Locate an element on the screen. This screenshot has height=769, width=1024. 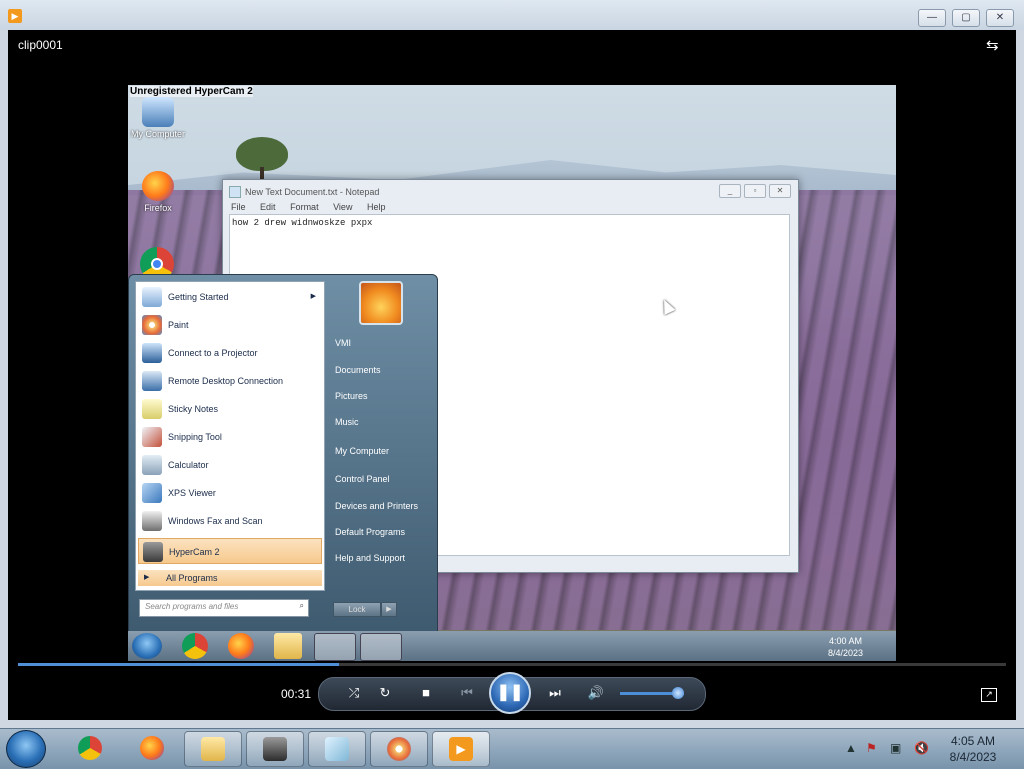
volume-icon: 🔊 is located at coordinates (596, 693).